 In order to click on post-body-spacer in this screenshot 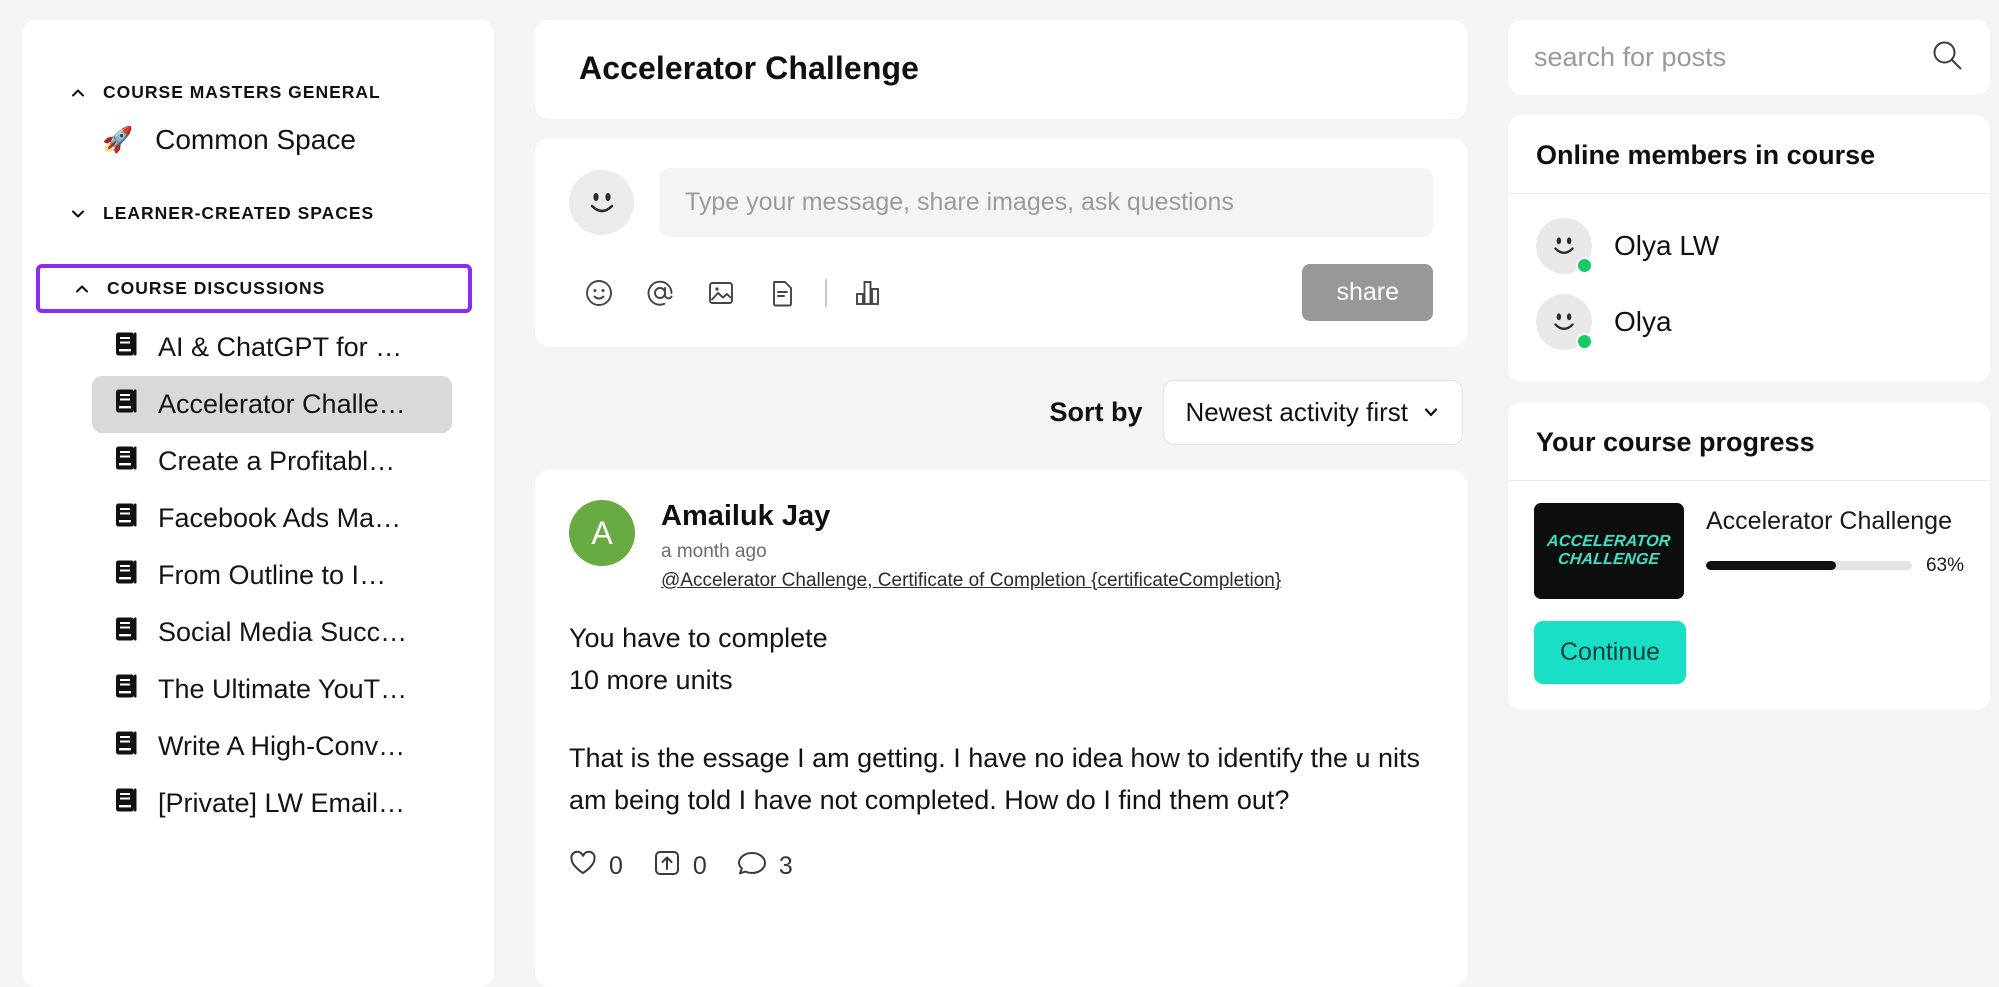, I will do `click(1001, 720)`.